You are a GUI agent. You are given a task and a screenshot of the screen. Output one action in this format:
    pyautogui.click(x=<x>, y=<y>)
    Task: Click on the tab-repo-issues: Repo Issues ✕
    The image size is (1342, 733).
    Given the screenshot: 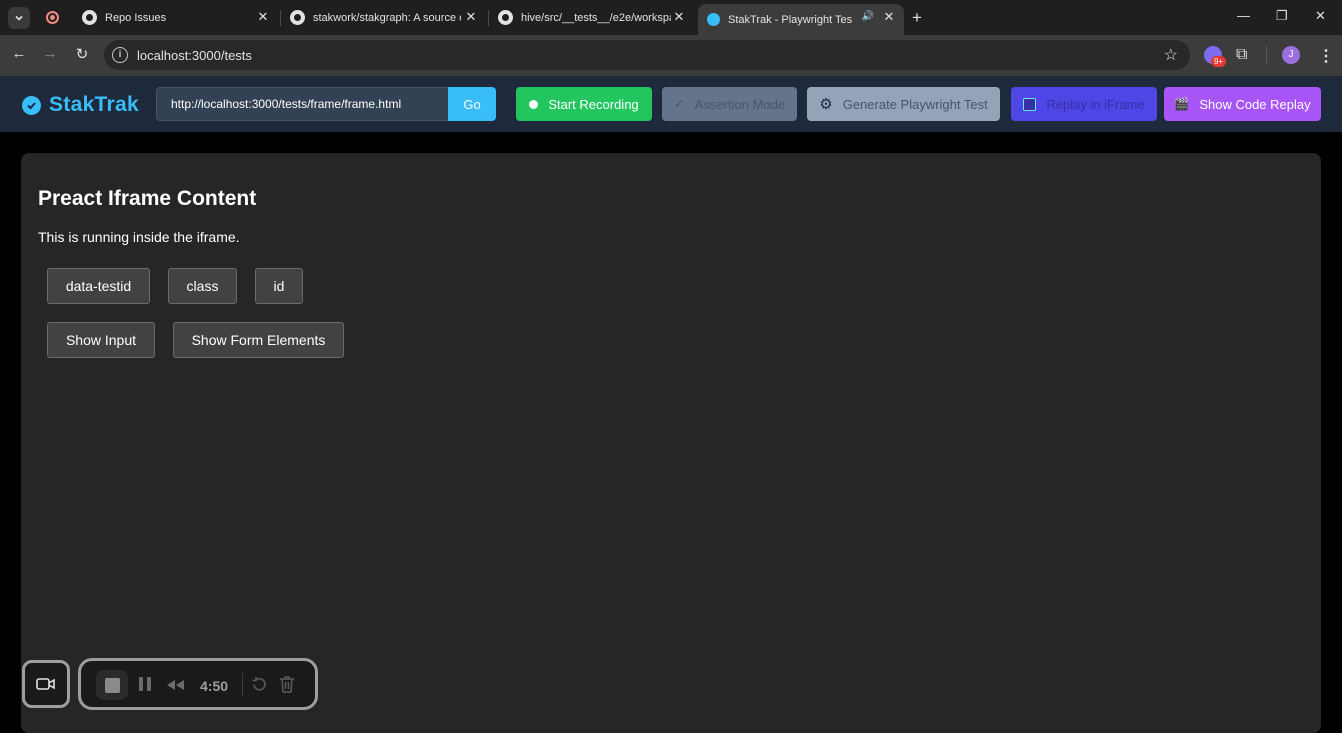 What is the action you would take?
    pyautogui.click(x=175, y=17)
    